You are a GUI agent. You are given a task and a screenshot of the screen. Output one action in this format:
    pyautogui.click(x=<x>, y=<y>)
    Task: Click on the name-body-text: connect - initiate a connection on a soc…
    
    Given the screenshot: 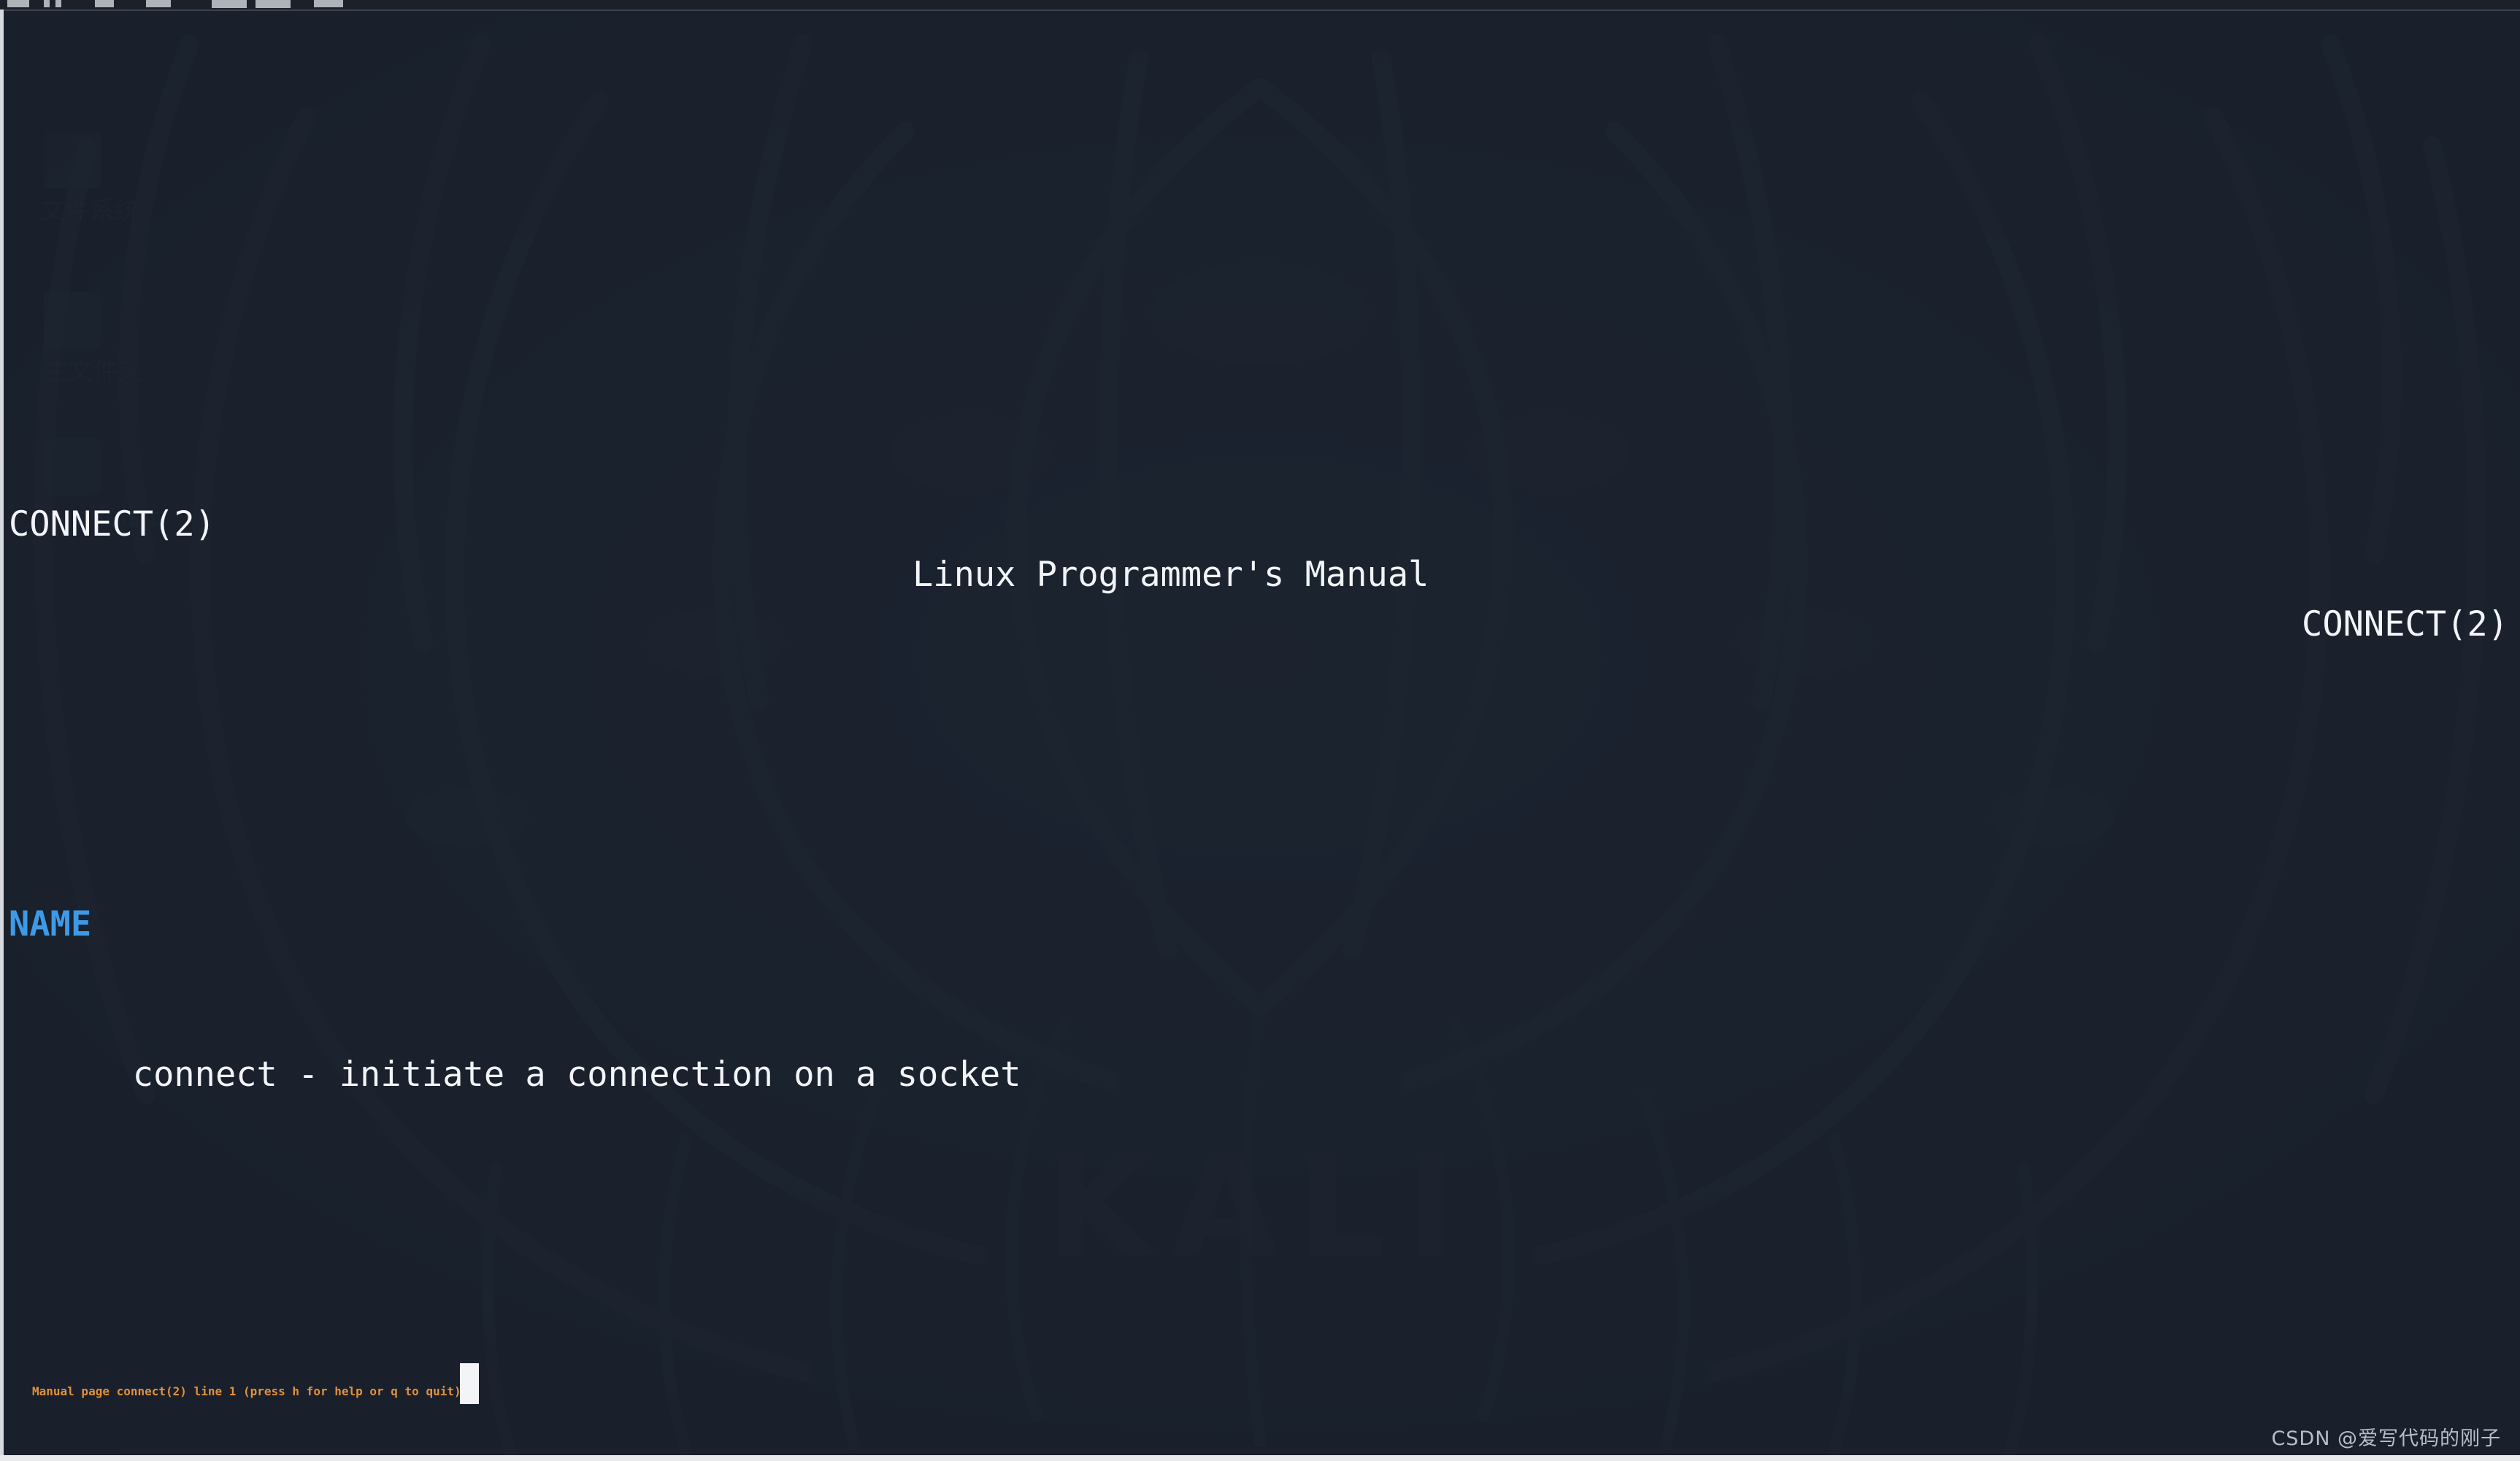 What is the action you would take?
    pyautogui.click(x=576, y=1074)
    